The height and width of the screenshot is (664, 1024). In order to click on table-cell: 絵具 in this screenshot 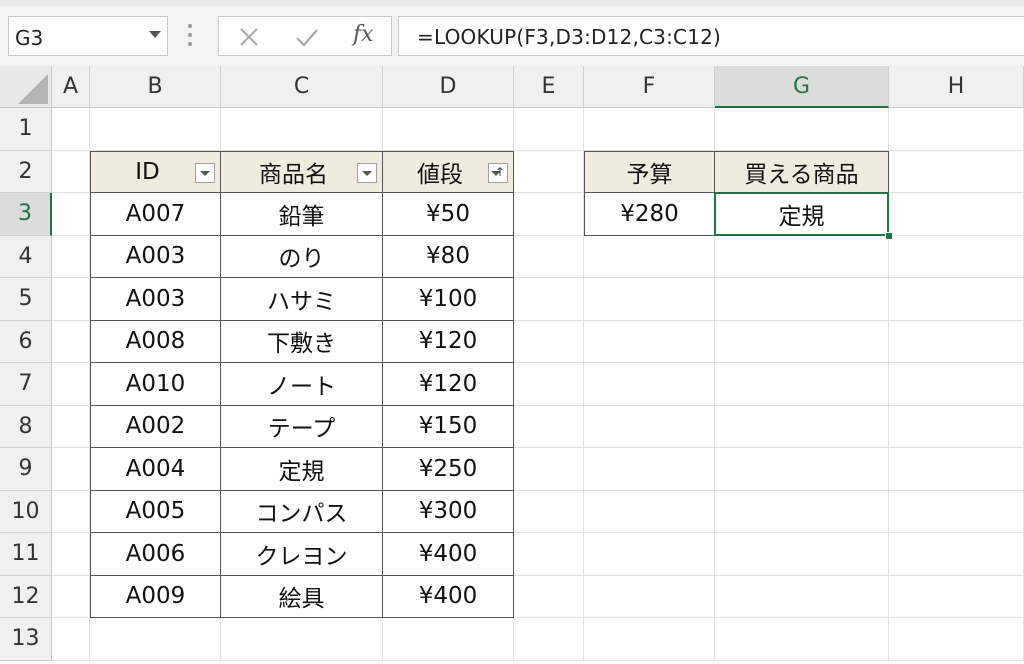, I will do `click(302, 596)`.